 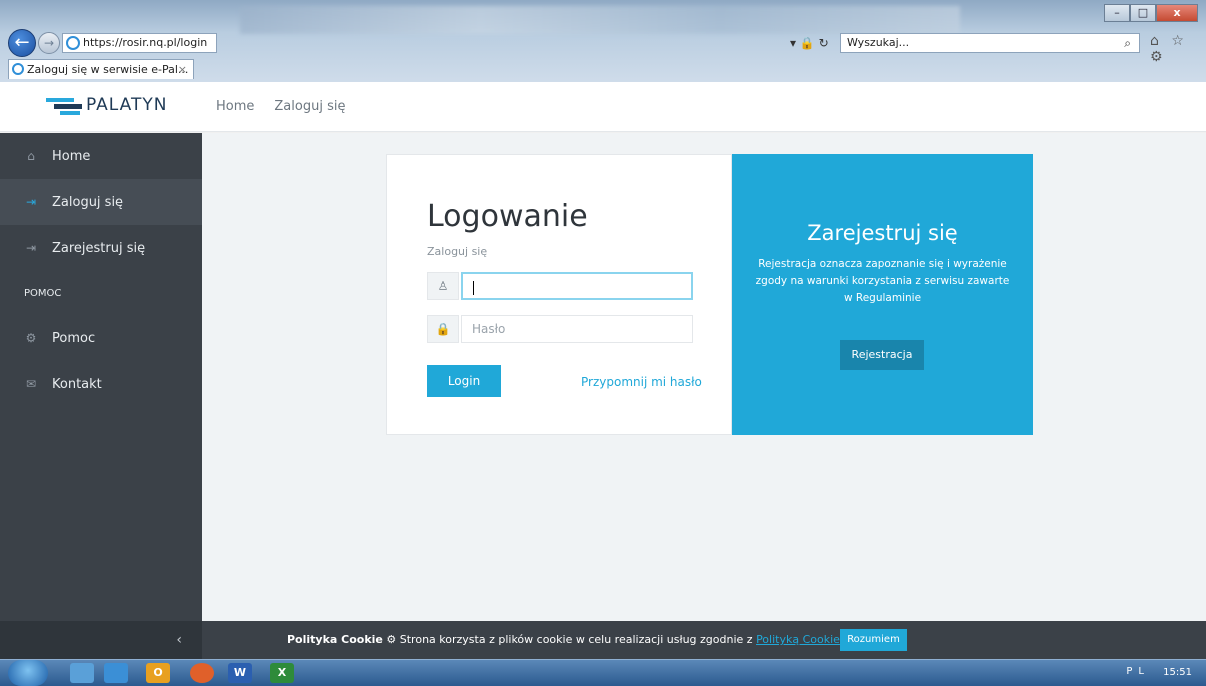 I want to click on password-input: Hasło, so click(x=577, y=329).